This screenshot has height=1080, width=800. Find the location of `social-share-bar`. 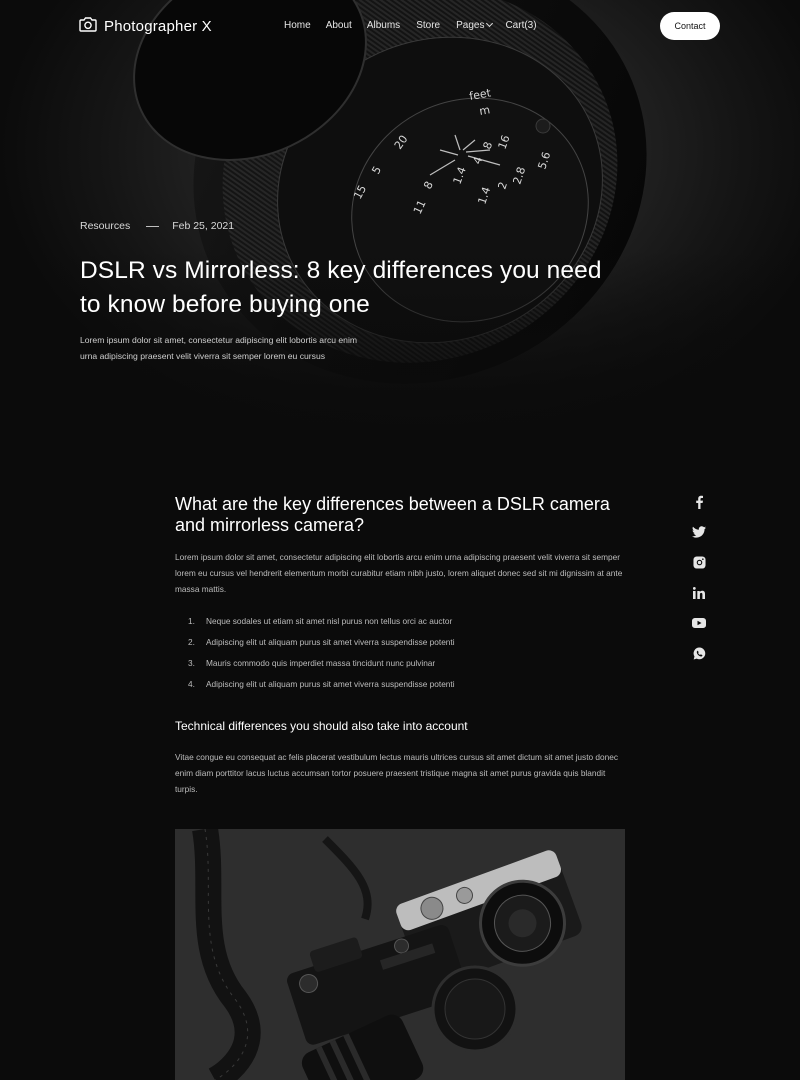

social-share-bar is located at coordinates (699, 583).